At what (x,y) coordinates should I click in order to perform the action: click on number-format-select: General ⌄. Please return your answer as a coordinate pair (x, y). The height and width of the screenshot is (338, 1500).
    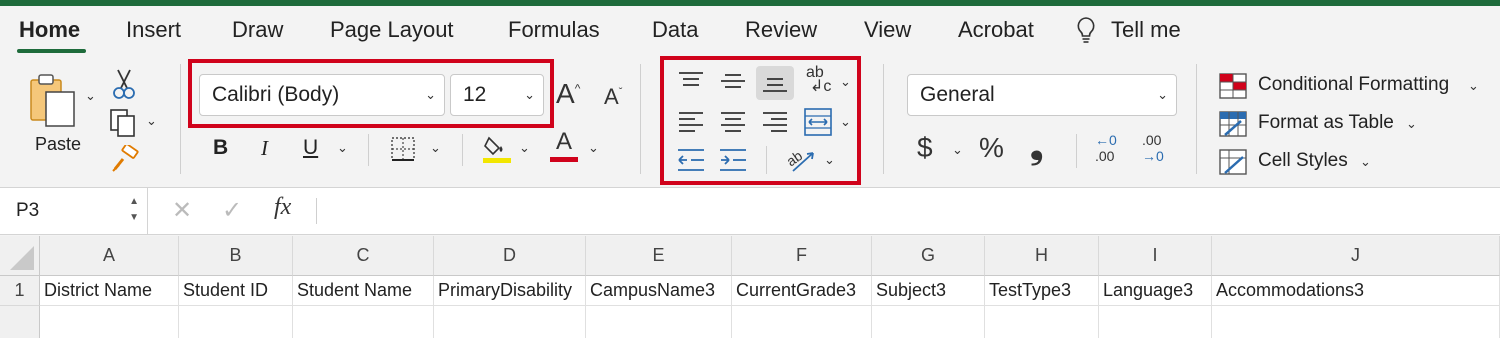
    Looking at the image, I should click on (1042, 95).